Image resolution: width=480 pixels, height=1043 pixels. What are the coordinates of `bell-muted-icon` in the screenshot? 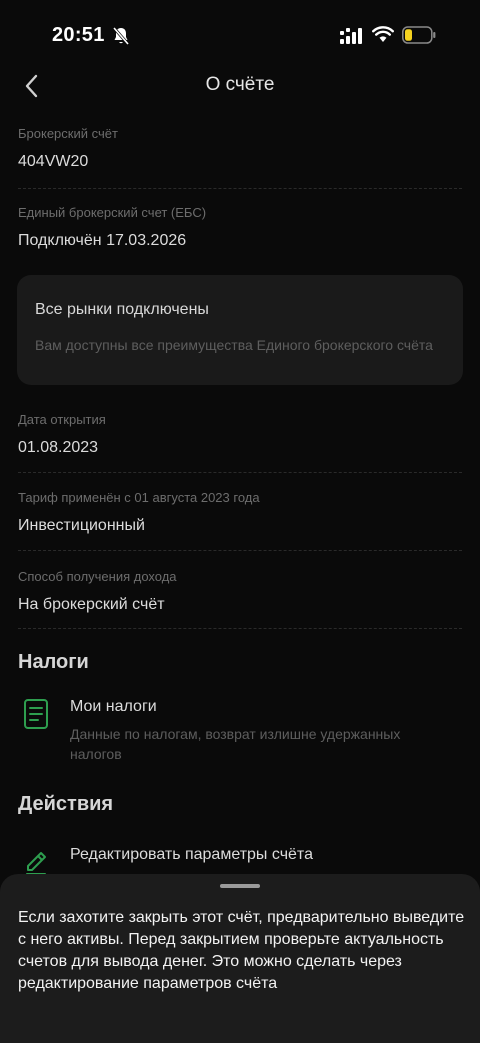 It's located at (121, 36).